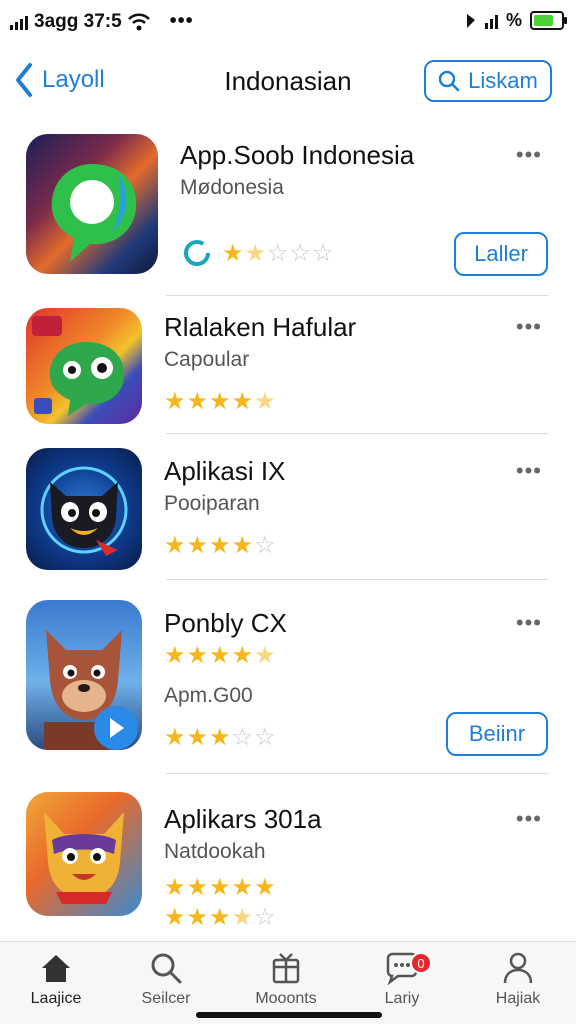 The height and width of the screenshot is (1024, 576). I want to click on cell-signal-icon, so click(491, 21).